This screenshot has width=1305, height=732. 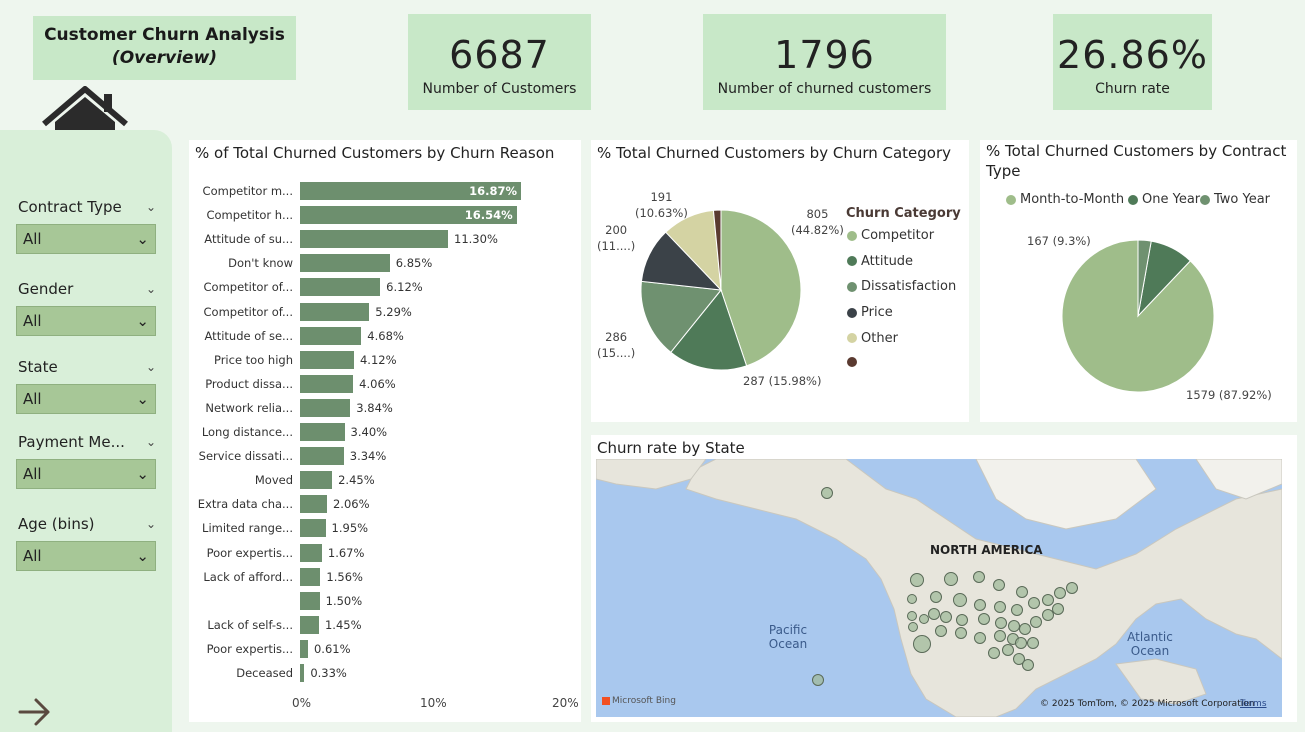 I want to click on filter-header: Payment Me... ⌄, so click(x=86, y=442).